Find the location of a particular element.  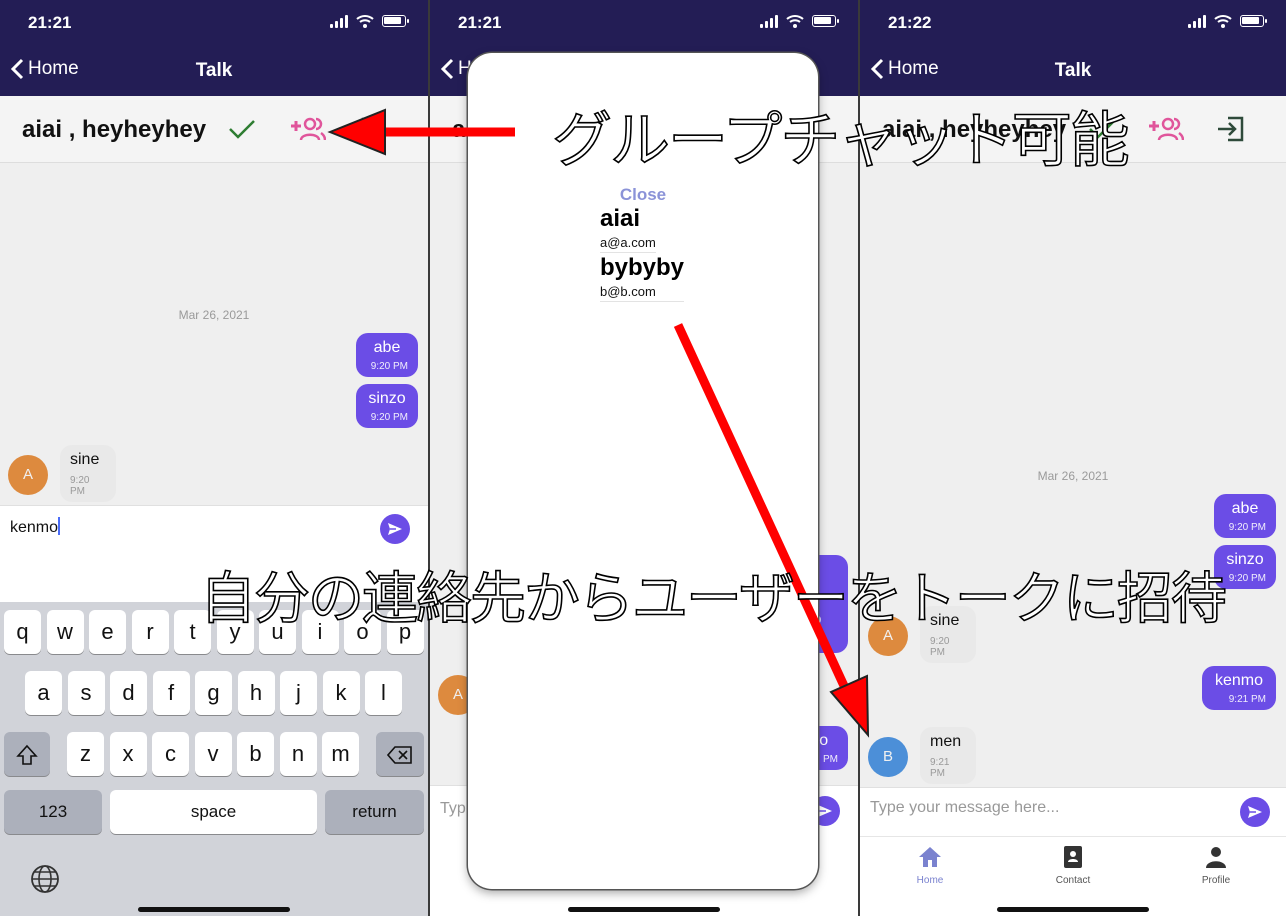

annotation-invite: 自分の連絡先からユーザーをトークに招待 is located at coordinates (713, 599).